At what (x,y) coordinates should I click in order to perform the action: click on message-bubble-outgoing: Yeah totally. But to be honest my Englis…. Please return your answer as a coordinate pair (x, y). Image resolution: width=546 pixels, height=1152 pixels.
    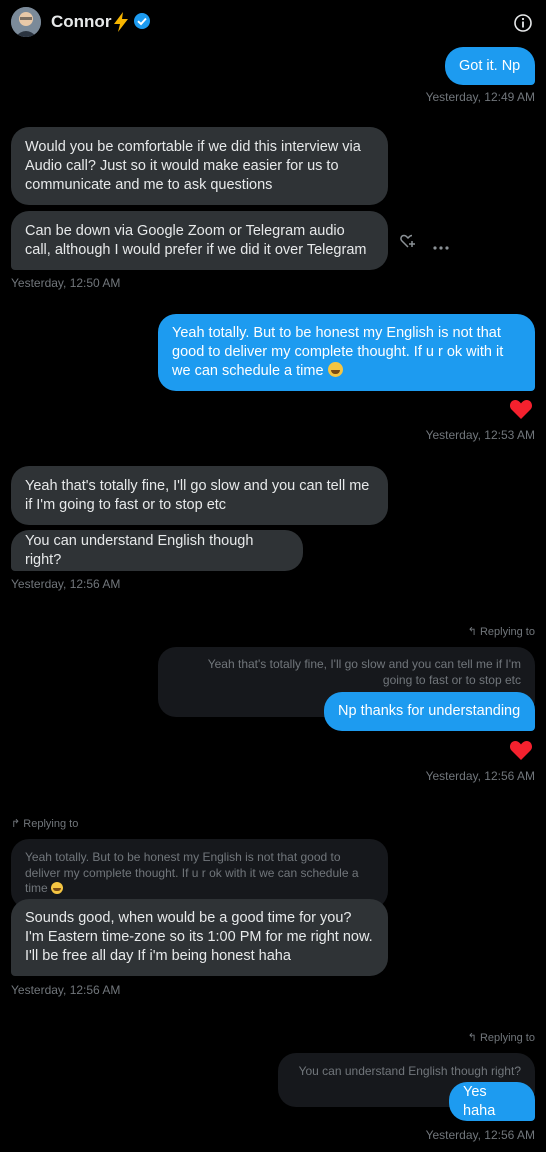
    Looking at the image, I should click on (346, 352).